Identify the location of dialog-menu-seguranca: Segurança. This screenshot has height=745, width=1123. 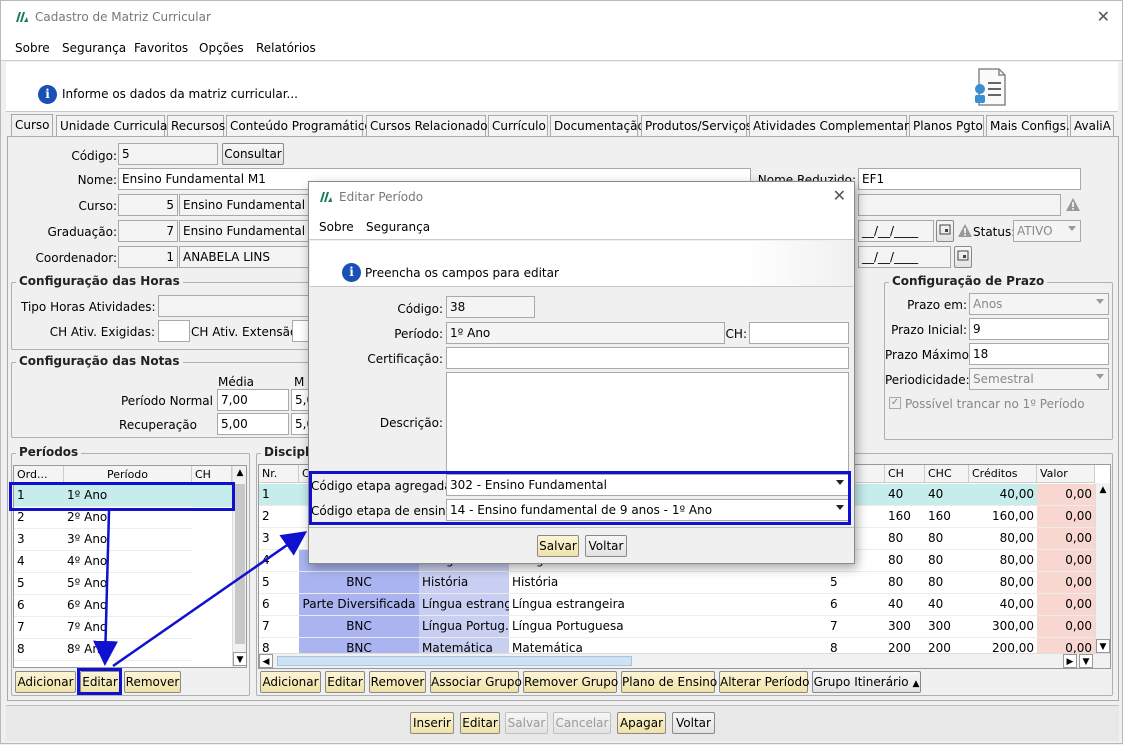
(398, 227).